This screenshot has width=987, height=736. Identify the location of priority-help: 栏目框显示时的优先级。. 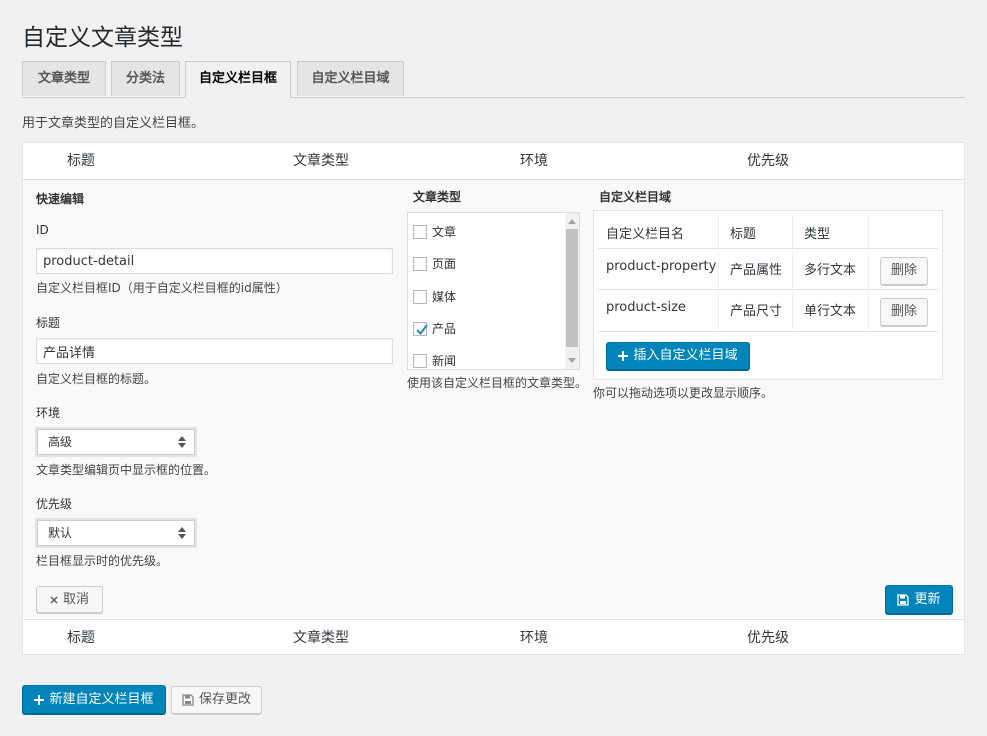
(102, 561).